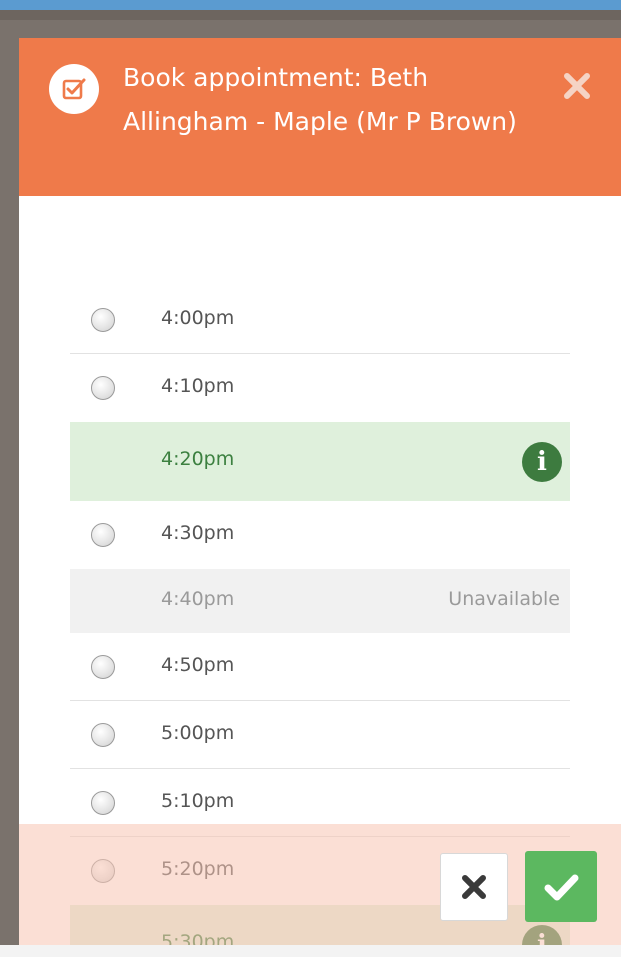 The width and height of the screenshot is (621, 957). I want to click on time-slot: 5:10pm, so click(320, 803).